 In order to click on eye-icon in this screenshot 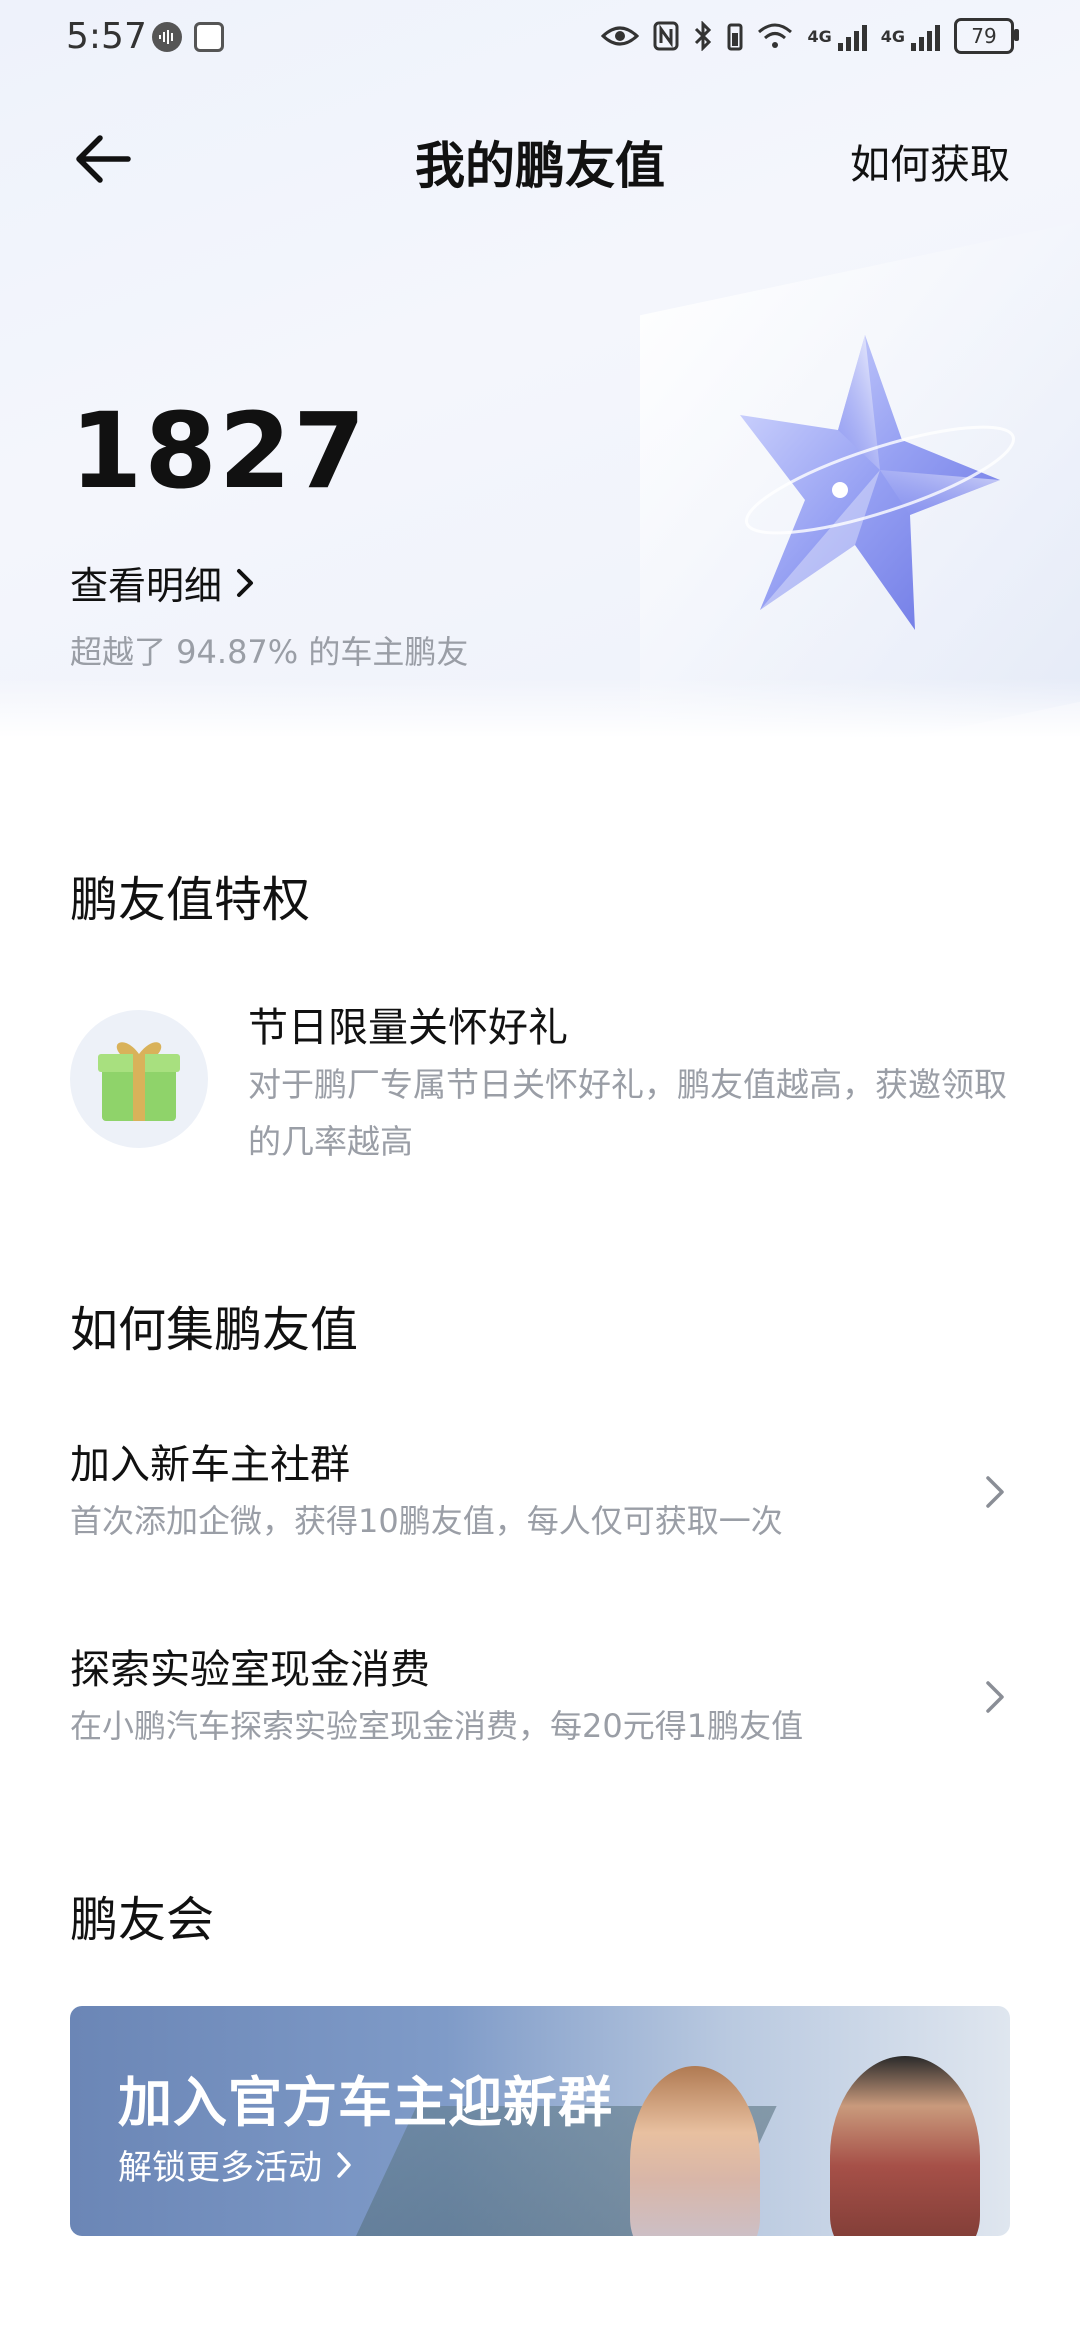, I will do `click(620, 36)`.